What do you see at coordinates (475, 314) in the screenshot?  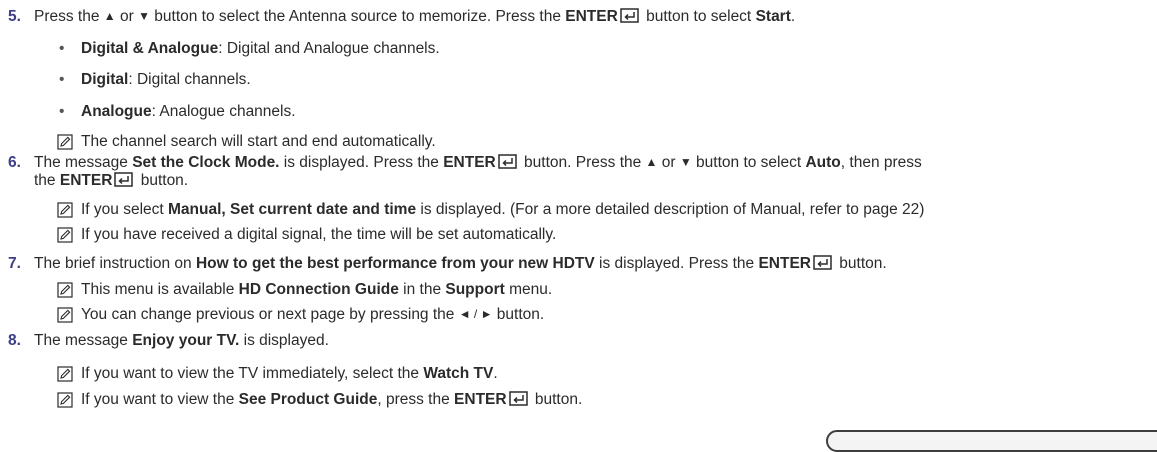 I see `left-right-arrow-icon: ◄ / ►` at bounding box center [475, 314].